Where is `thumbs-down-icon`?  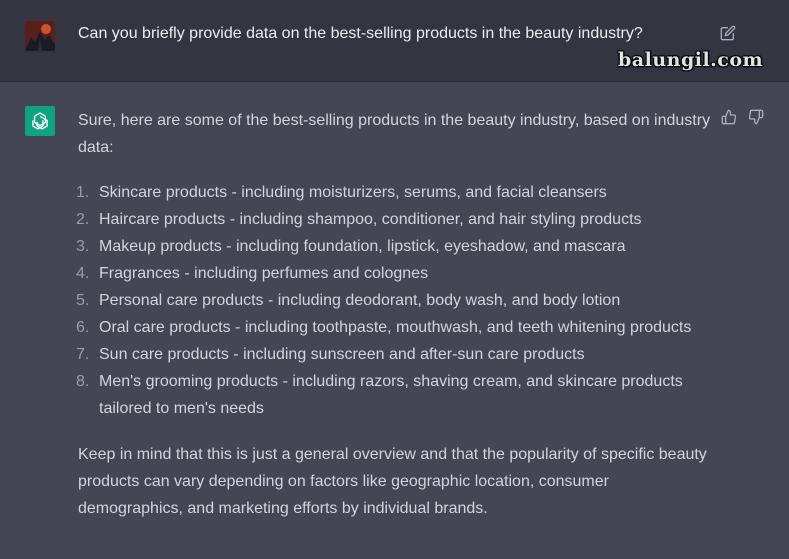 thumbs-down-icon is located at coordinates (756, 117).